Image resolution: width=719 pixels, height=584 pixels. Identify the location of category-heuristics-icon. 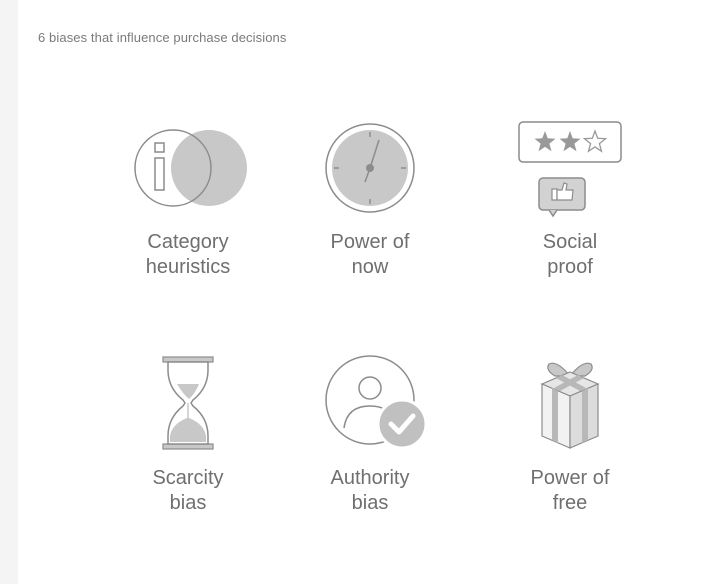
(190, 168).